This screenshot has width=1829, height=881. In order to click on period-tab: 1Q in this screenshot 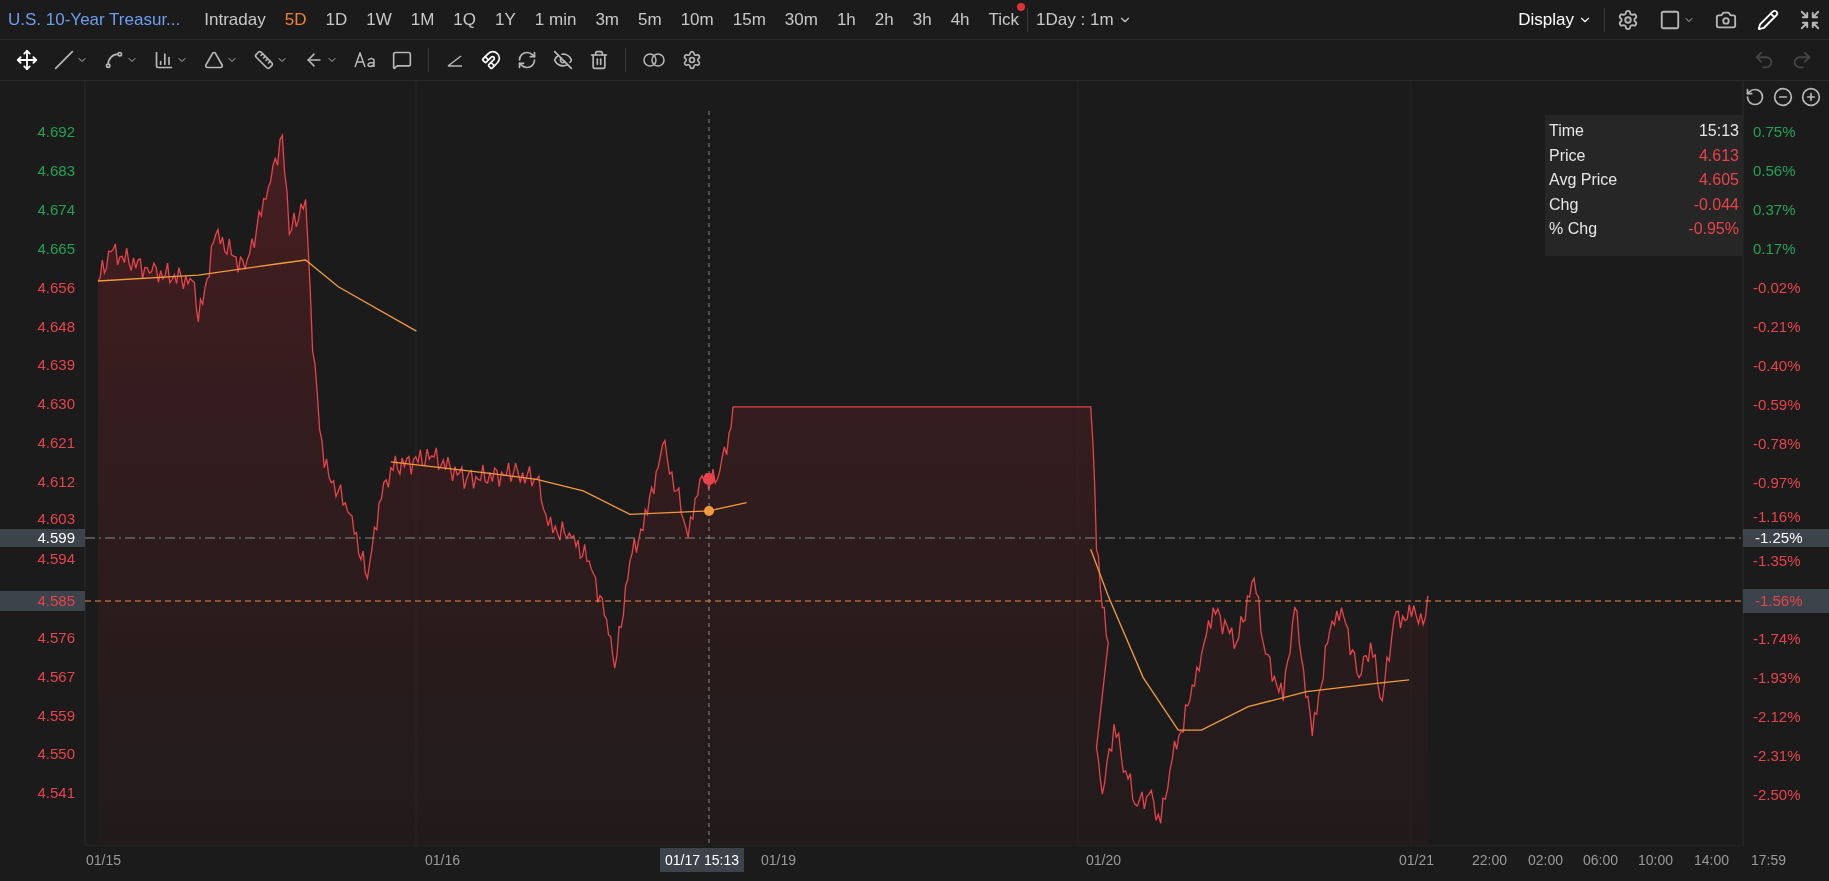, I will do `click(464, 19)`.